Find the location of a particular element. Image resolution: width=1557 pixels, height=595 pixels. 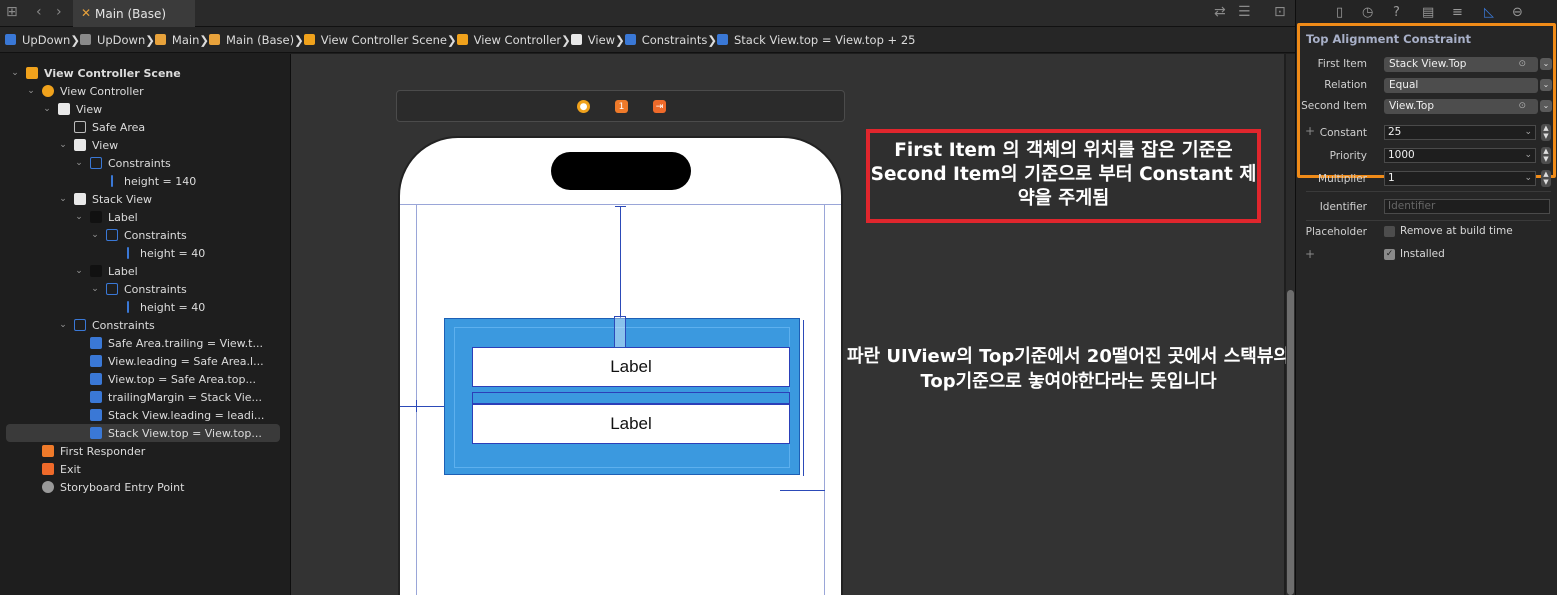

tab-main-base: ✕ Main (Base) is located at coordinates (134, 13).